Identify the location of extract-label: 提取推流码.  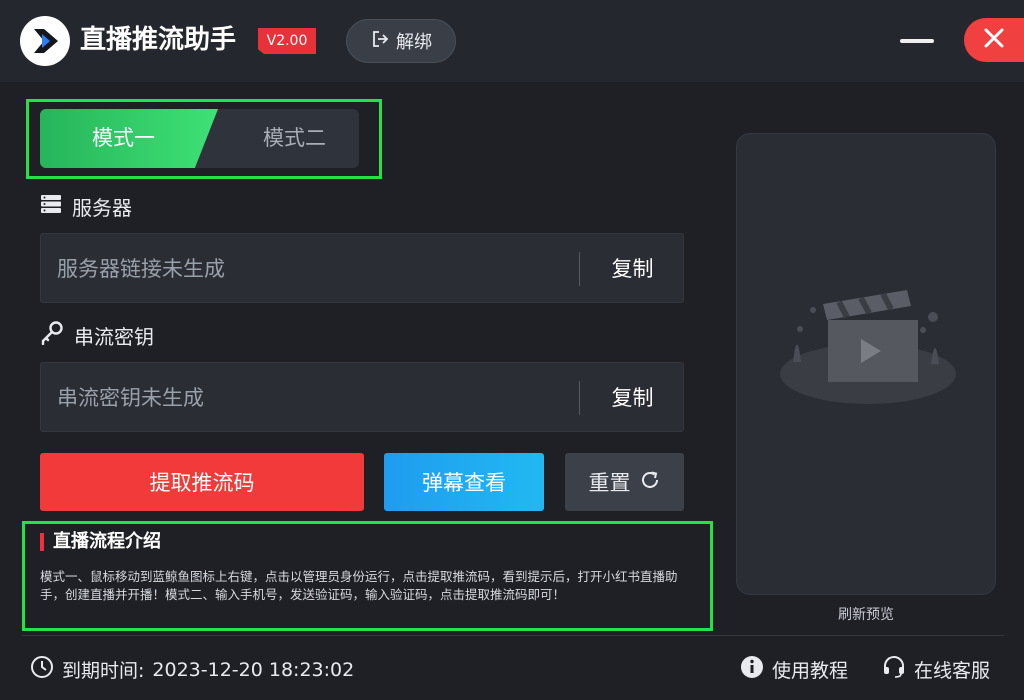
(202, 483).